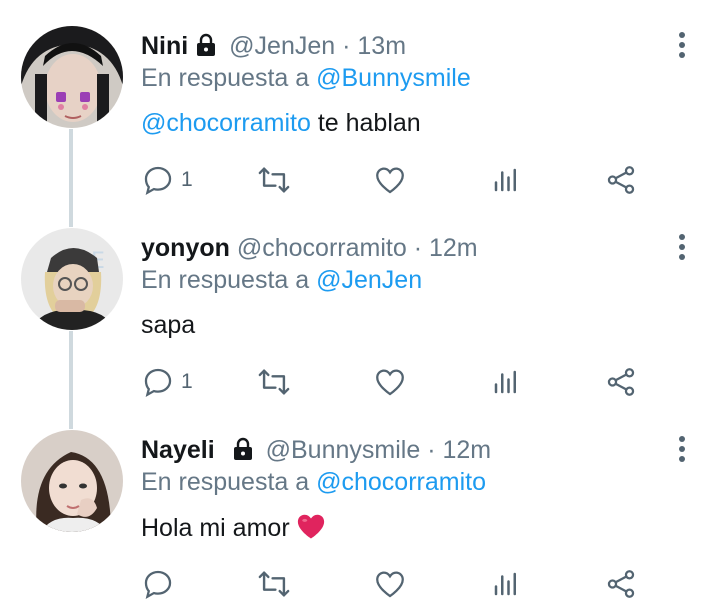 This screenshot has height=609, width=720. I want to click on tweet-text: Hola mi amor, so click(233, 529).